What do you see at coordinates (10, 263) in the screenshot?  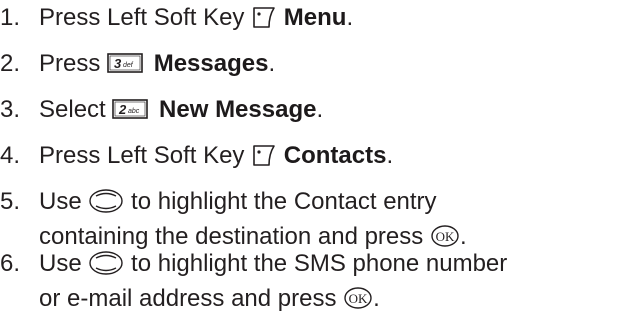 I see `step-number: 6.` at bounding box center [10, 263].